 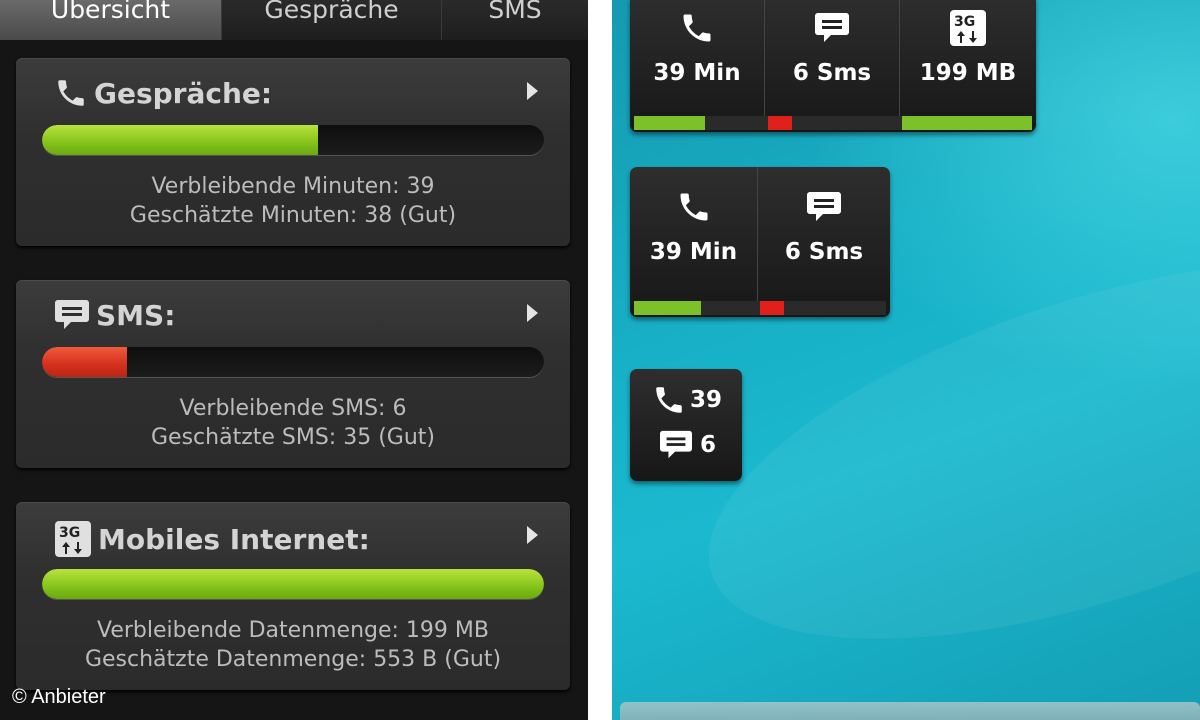 I want to click on widget-large-data: 3G 199 MB, so click(x=968, y=43).